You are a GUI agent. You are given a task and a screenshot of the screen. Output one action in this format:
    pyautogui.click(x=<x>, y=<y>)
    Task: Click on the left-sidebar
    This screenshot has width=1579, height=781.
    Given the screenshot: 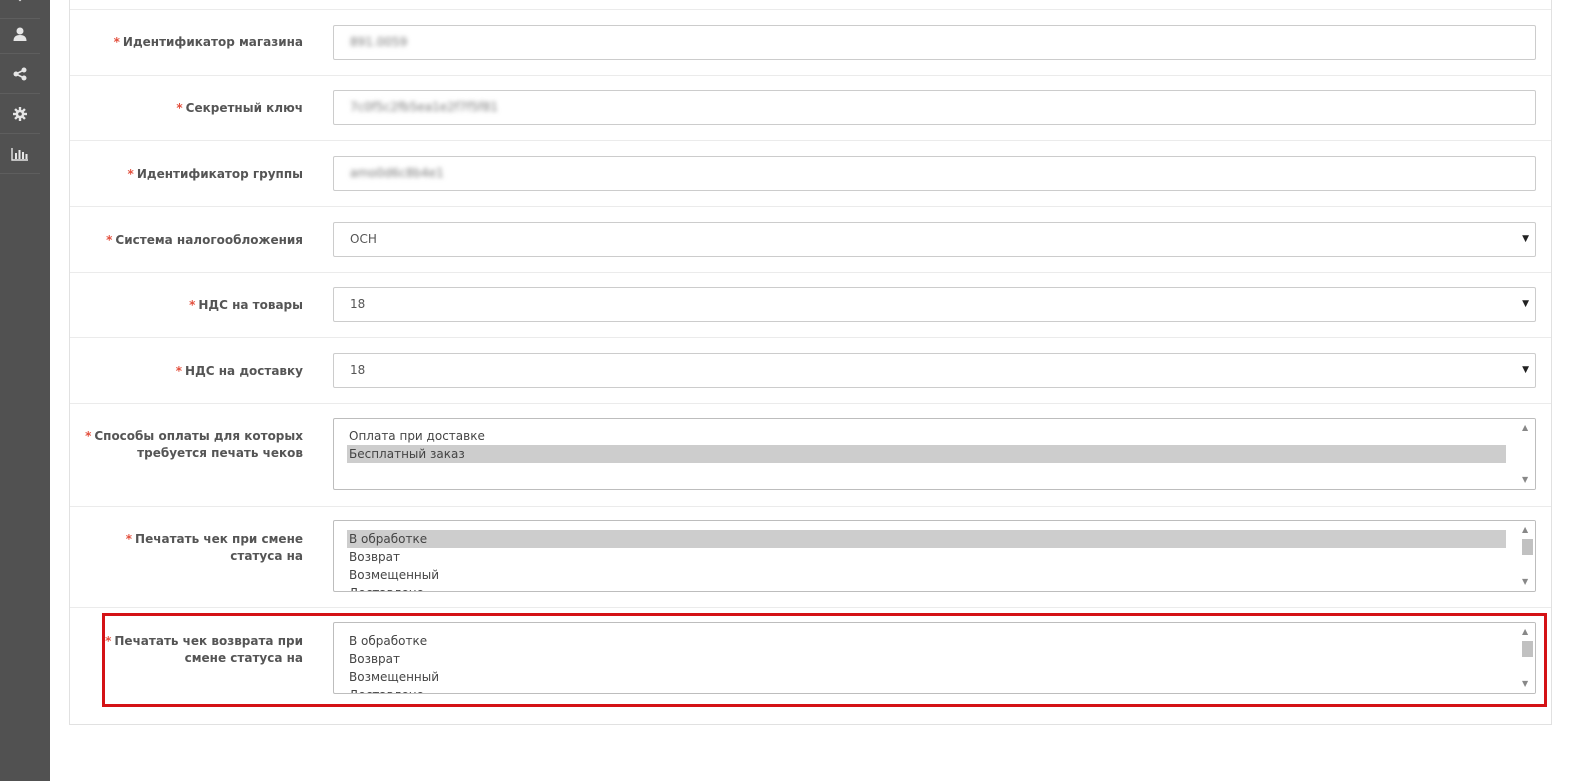 What is the action you would take?
    pyautogui.click(x=25, y=390)
    